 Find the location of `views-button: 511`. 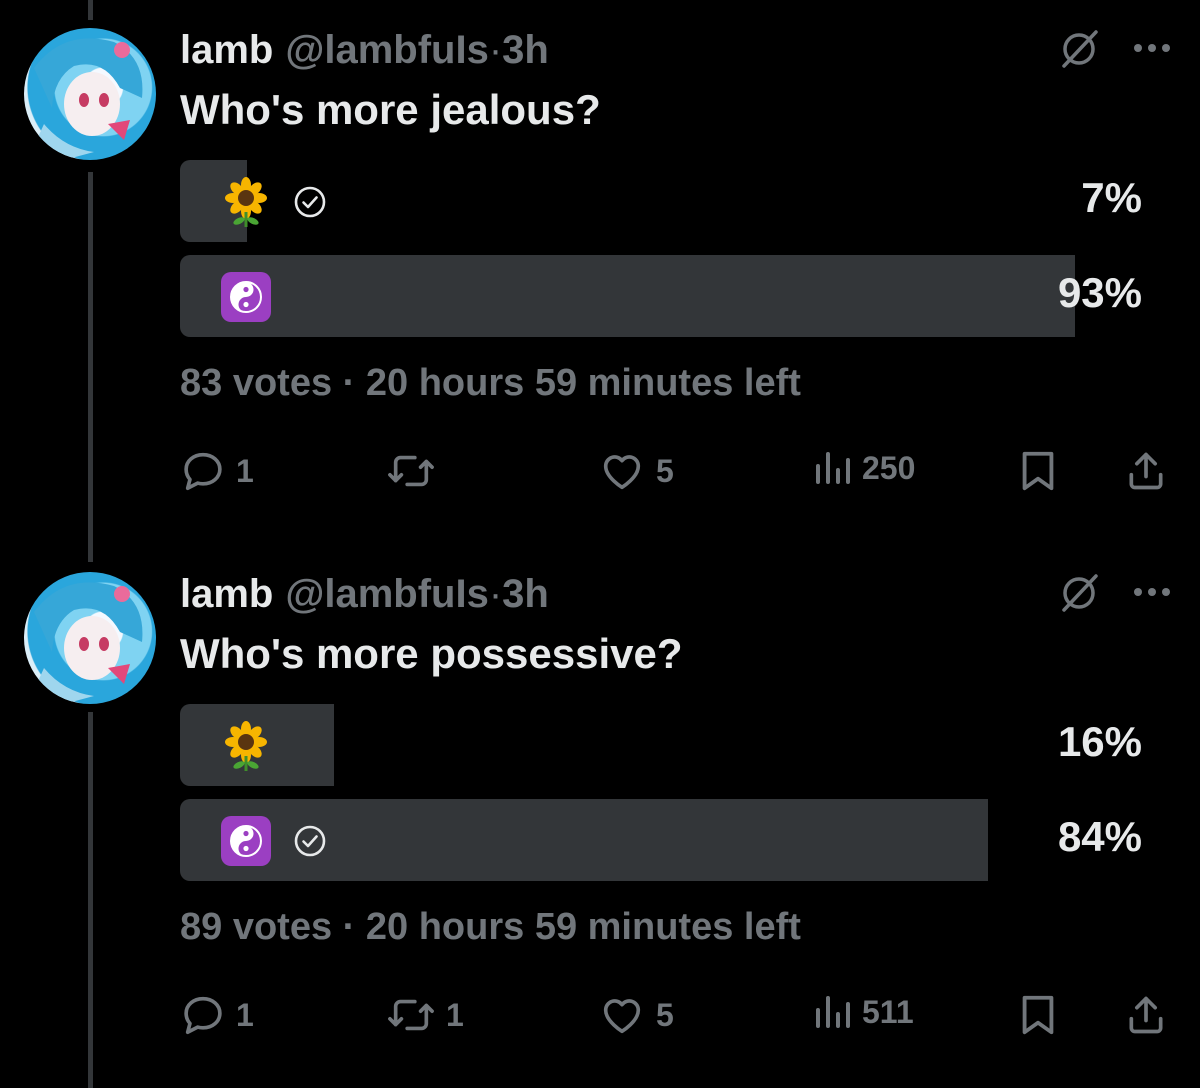

views-button: 511 is located at coordinates (863, 1012).